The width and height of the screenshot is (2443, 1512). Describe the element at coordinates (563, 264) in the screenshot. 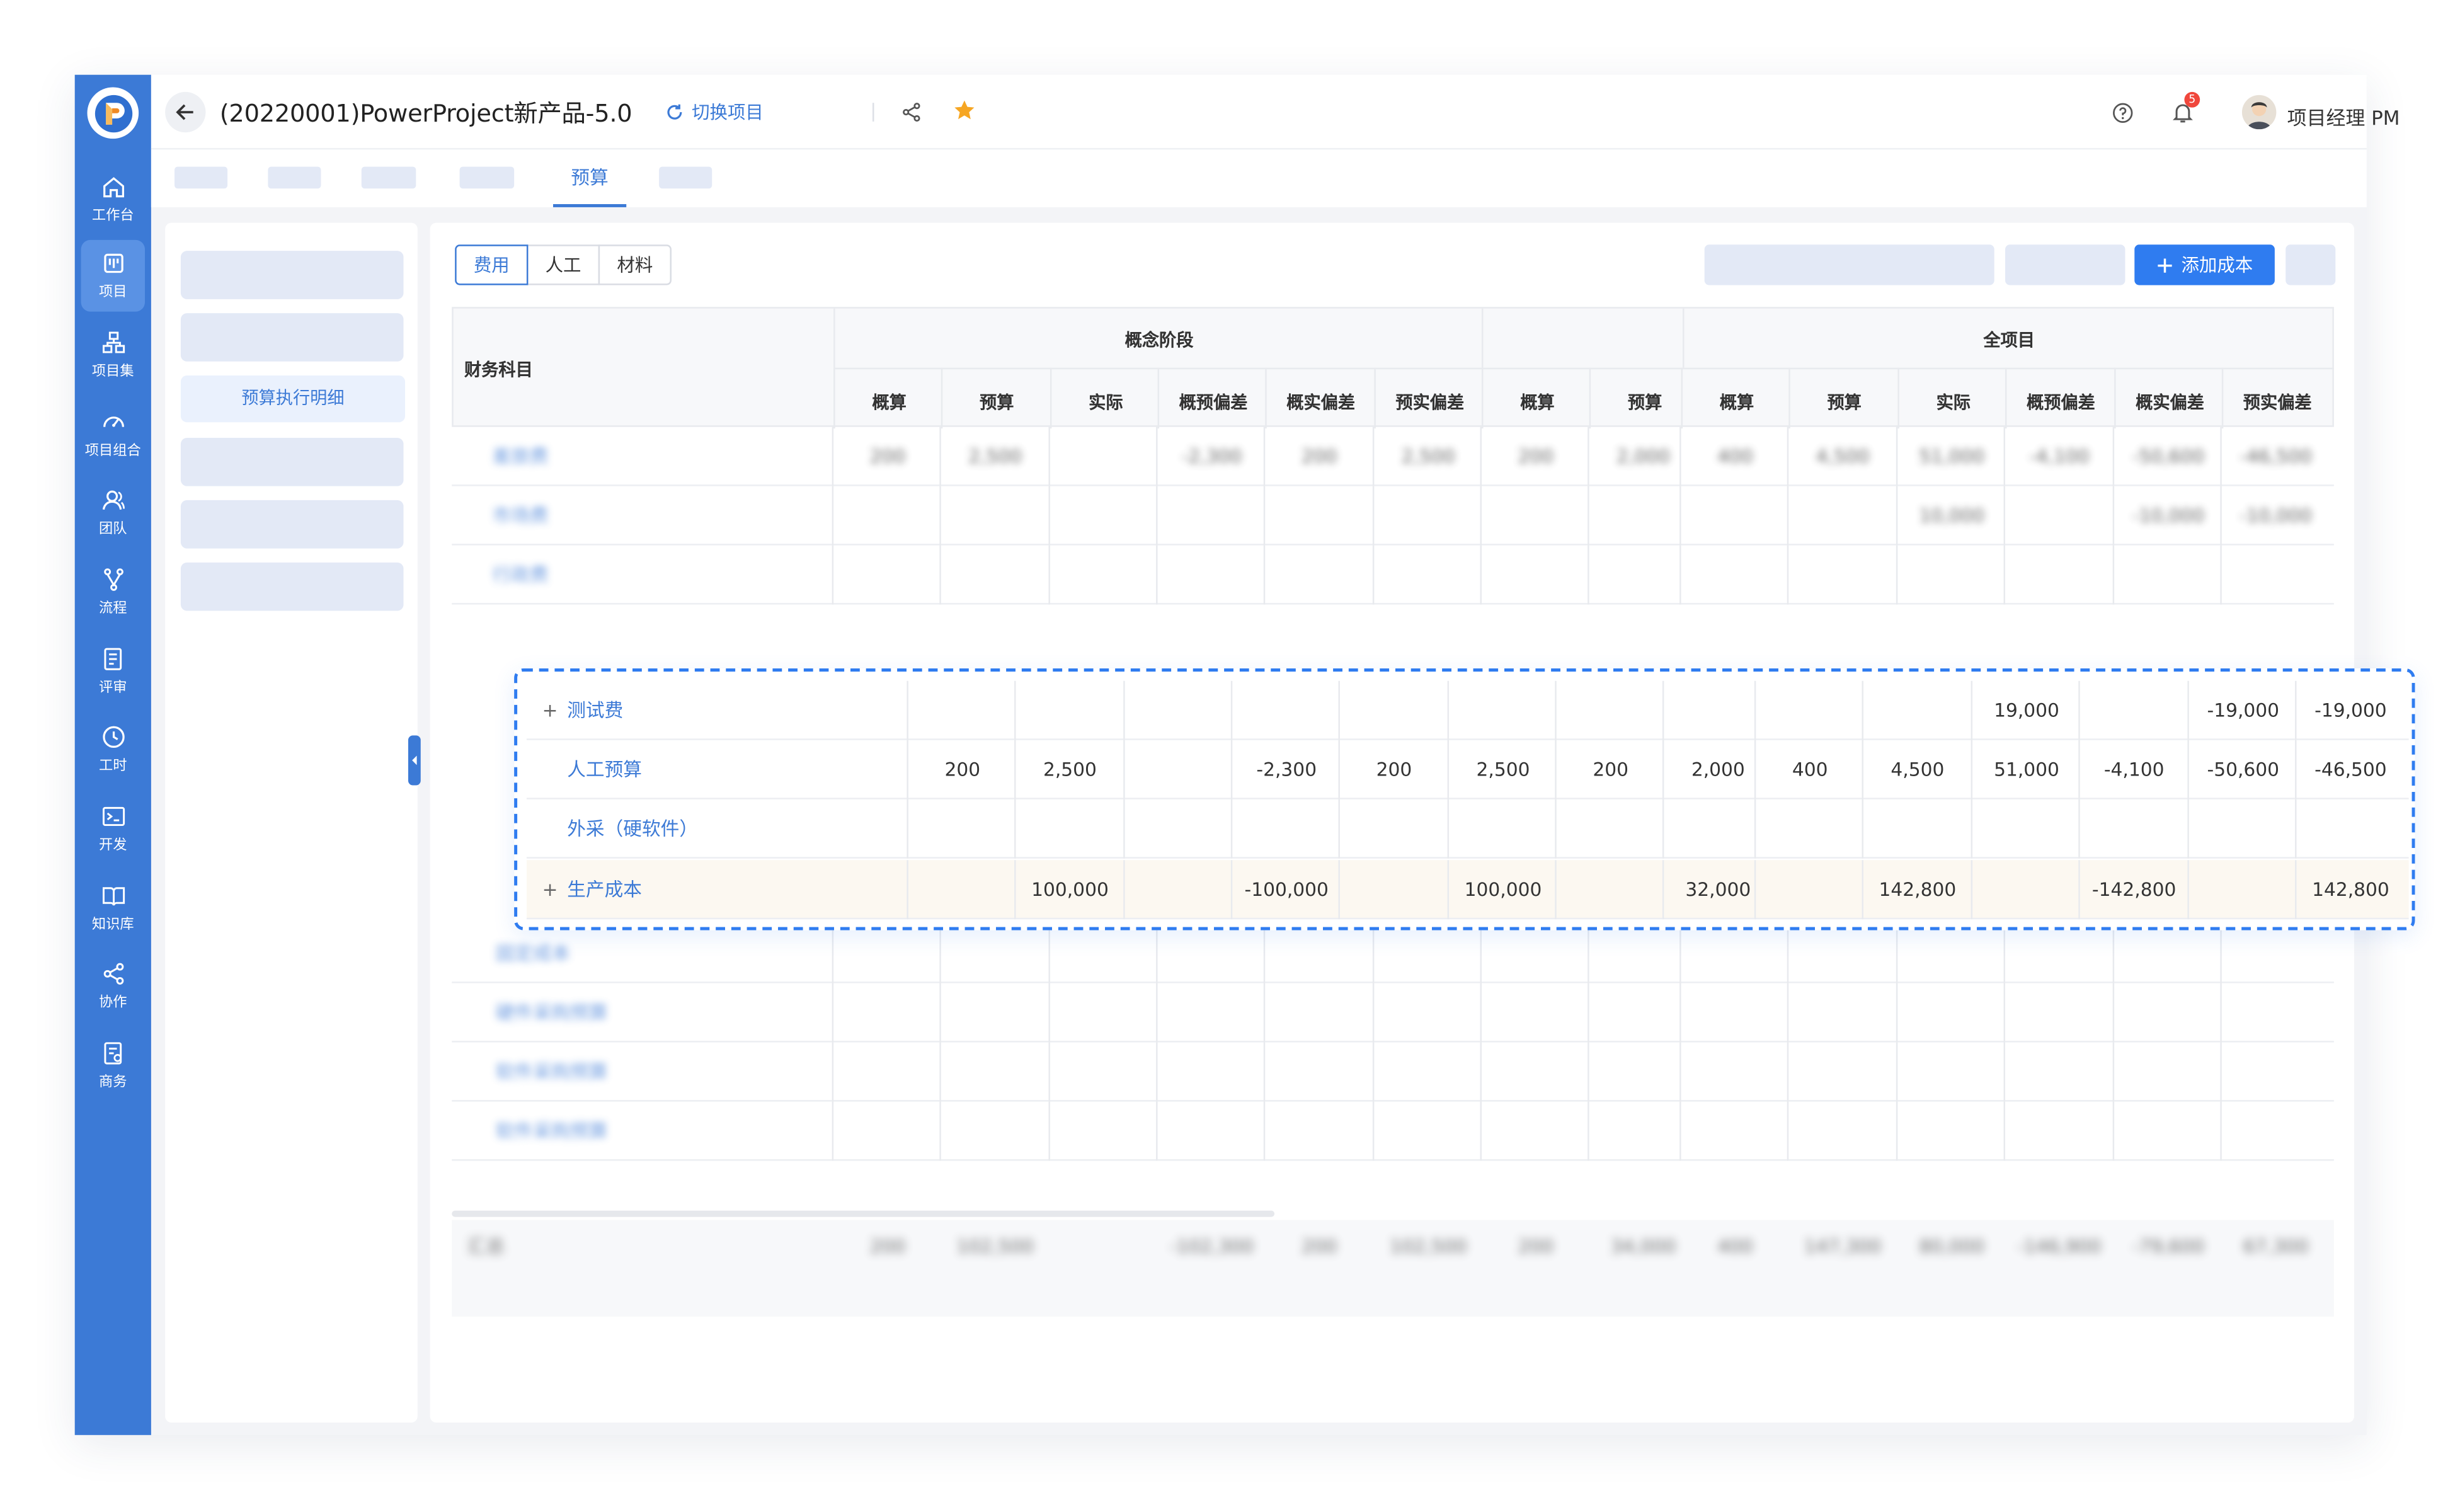

I see `segment-labor: 人工` at that location.